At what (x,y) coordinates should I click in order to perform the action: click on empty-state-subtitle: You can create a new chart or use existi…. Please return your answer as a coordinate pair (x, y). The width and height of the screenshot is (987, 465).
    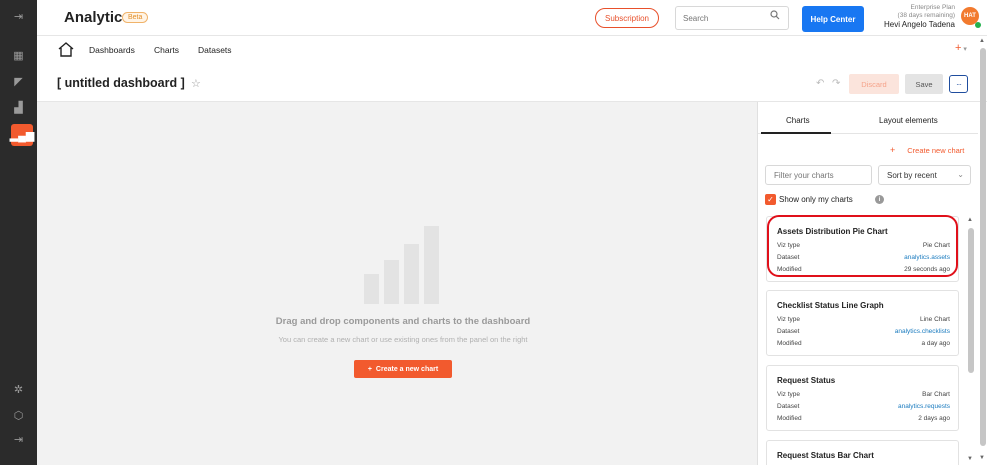
    Looking at the image, I should click on (403, 339).